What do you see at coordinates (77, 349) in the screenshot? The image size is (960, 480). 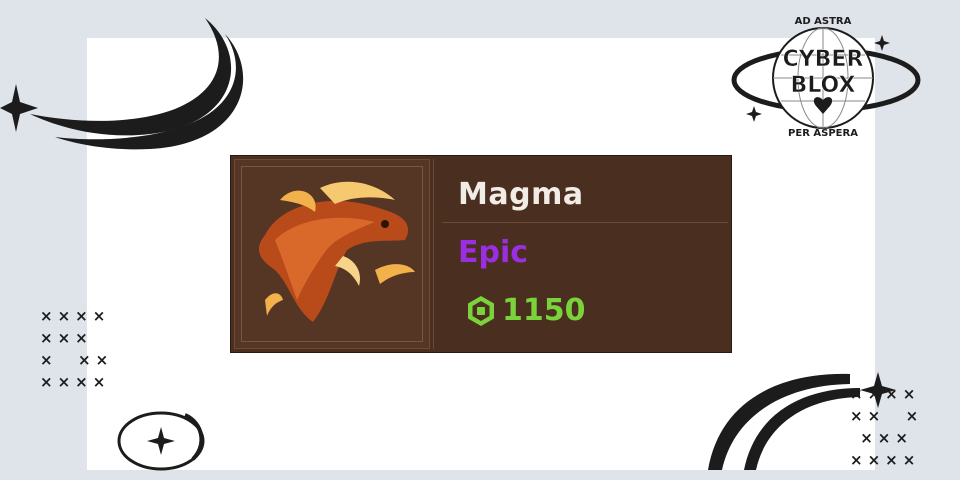 I see `x-pattern-decoration: ×××× ××× × ×× ××××` at bounding box center [77, 349].